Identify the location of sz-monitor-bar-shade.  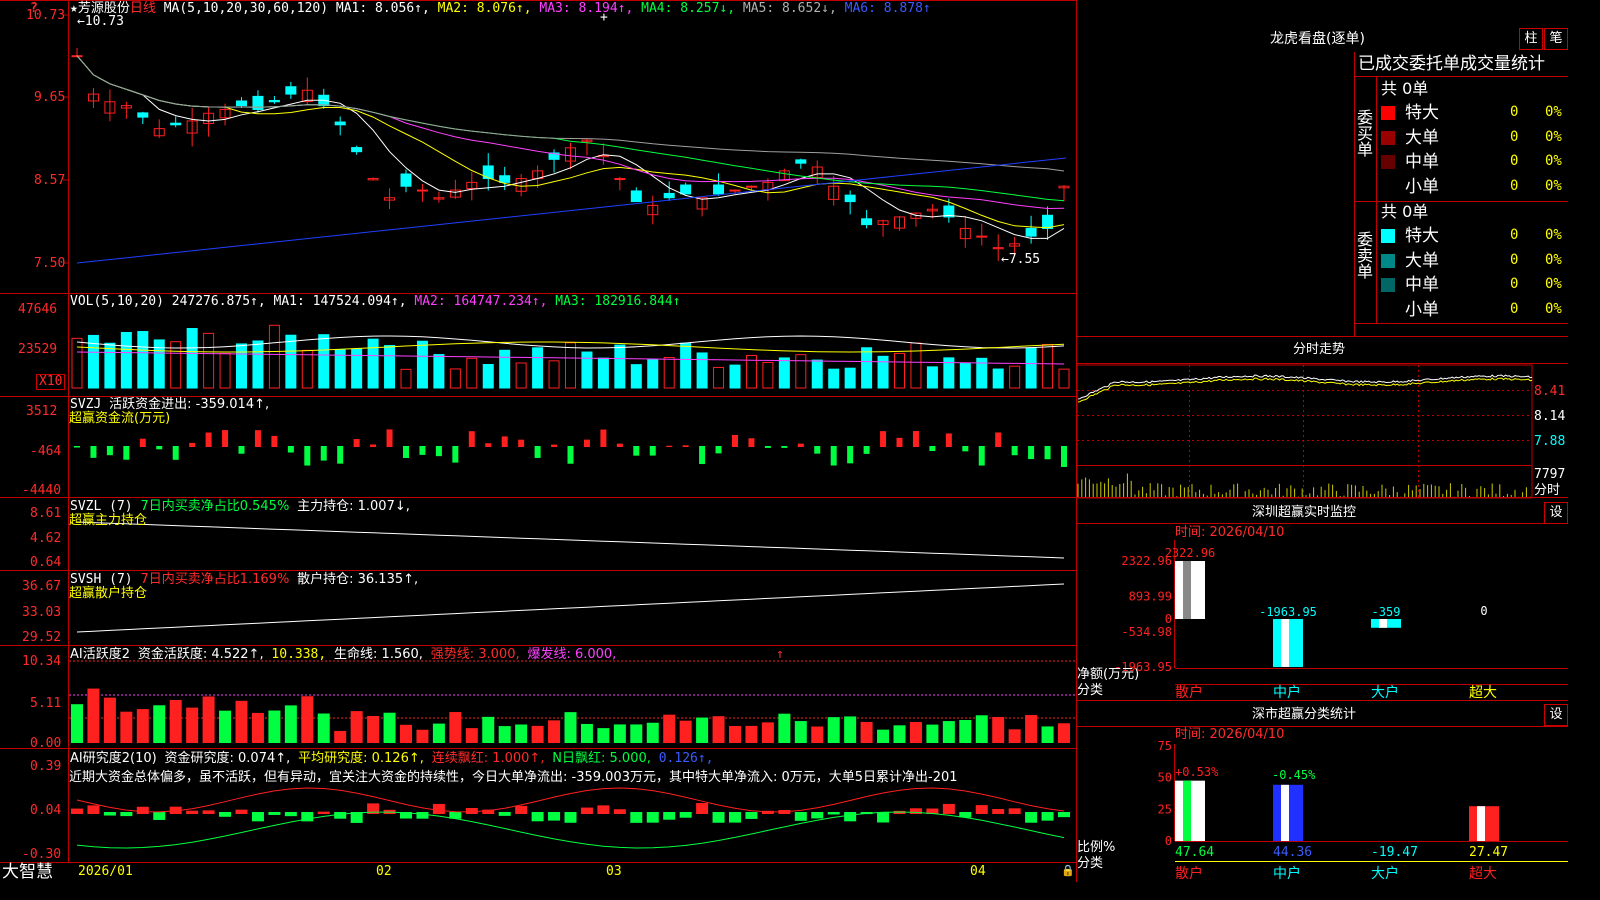
(1383, 623).